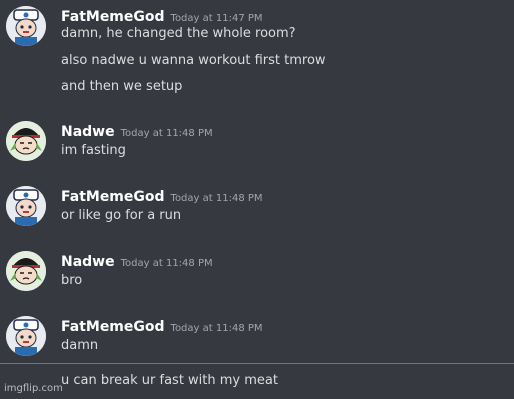  What do you see at coordinates (80, 345) in the screenshot?
I see `message-text: damn` at bounding box center [80, 345].